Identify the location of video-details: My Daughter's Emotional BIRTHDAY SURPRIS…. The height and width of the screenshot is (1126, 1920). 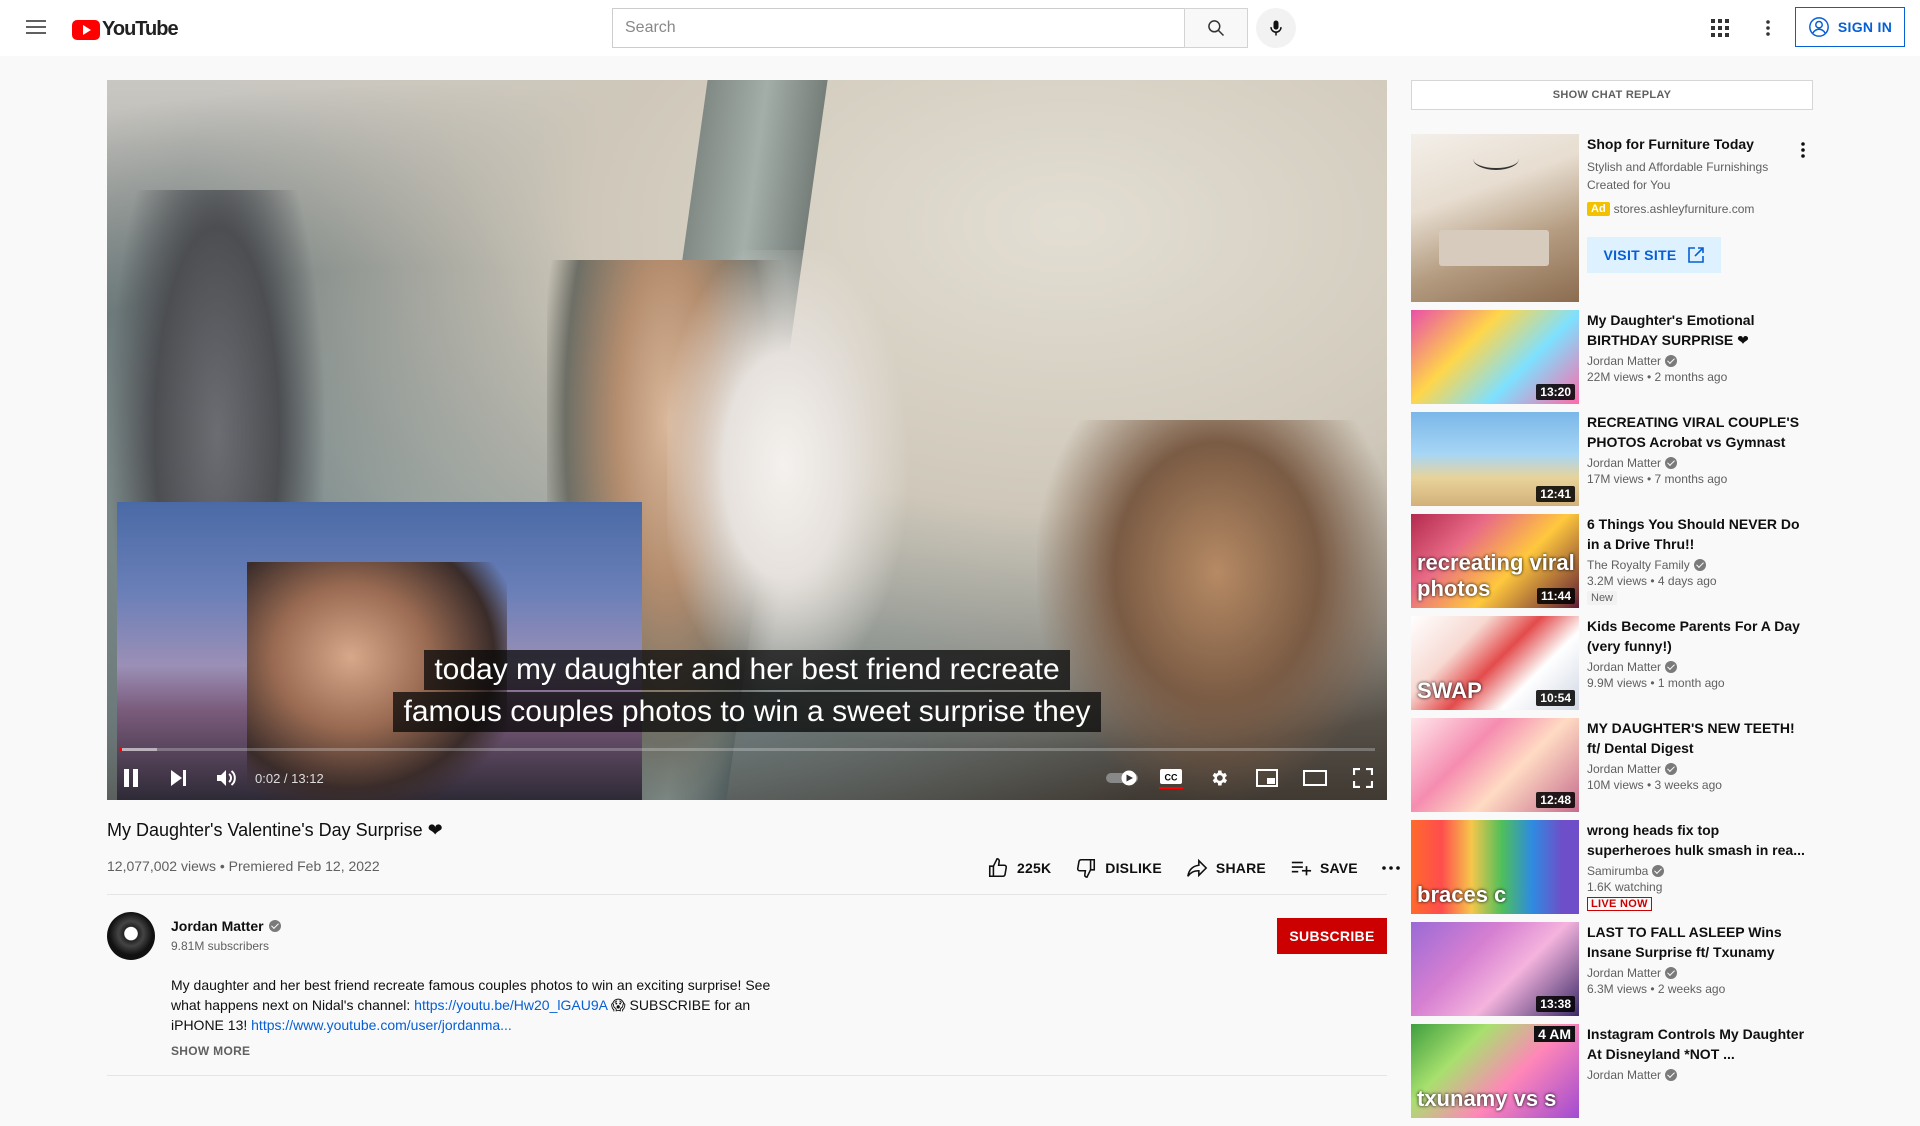
(1692, 357).